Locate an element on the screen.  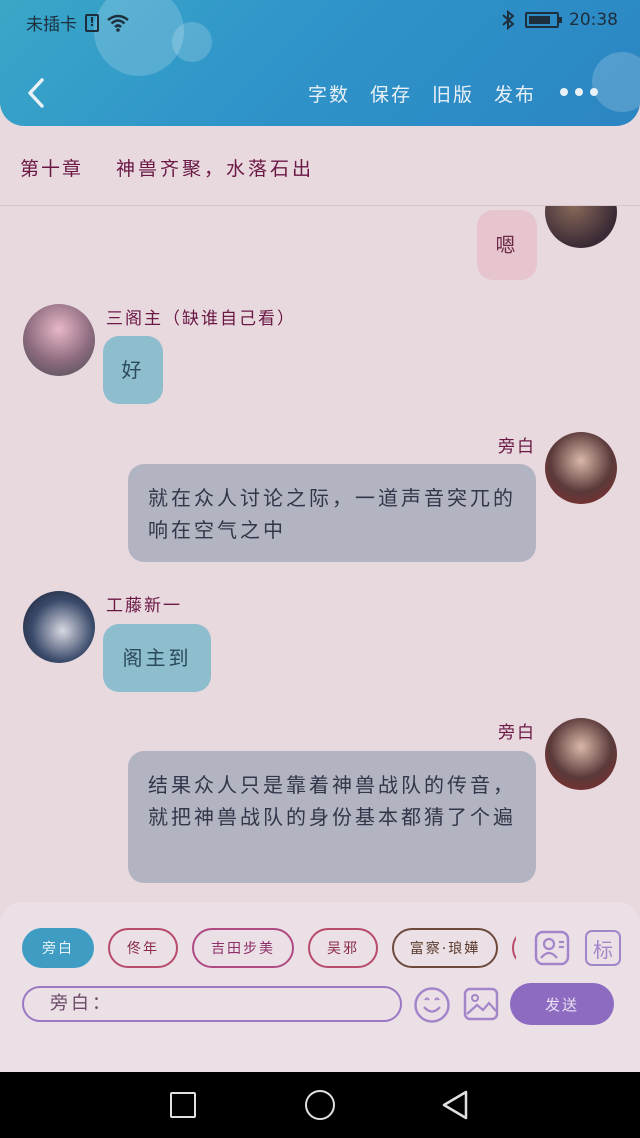
message-bubble: 就在众人讨论之际，一道声音突兀的响在空气之中 is located at coordinates (332, 513).